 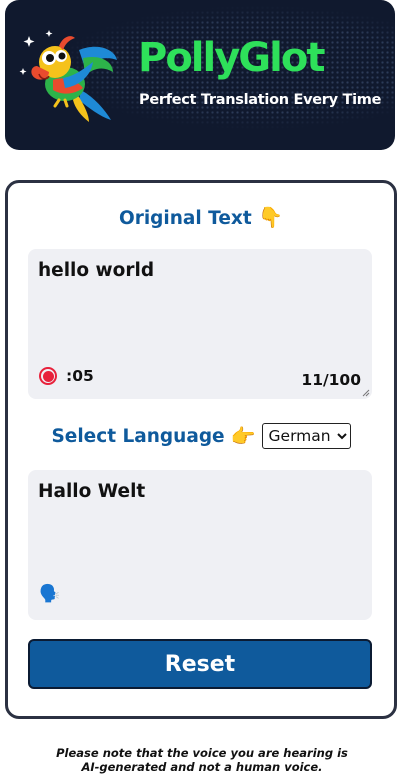 I want to click on pointing-right-icon: 👉, so click(x=243, y=436).